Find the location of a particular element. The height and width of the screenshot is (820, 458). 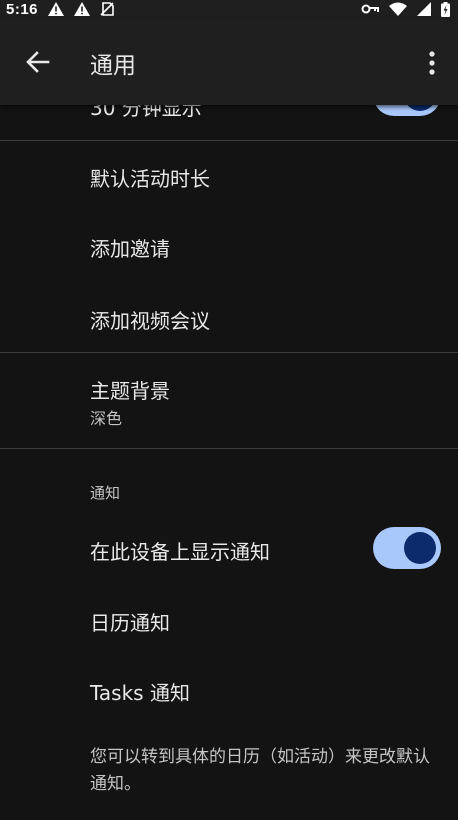

notifications-footer-text: 您可以转到具体的日历（如活动）来更改默认通知。 is located at coordinates (260, 770).